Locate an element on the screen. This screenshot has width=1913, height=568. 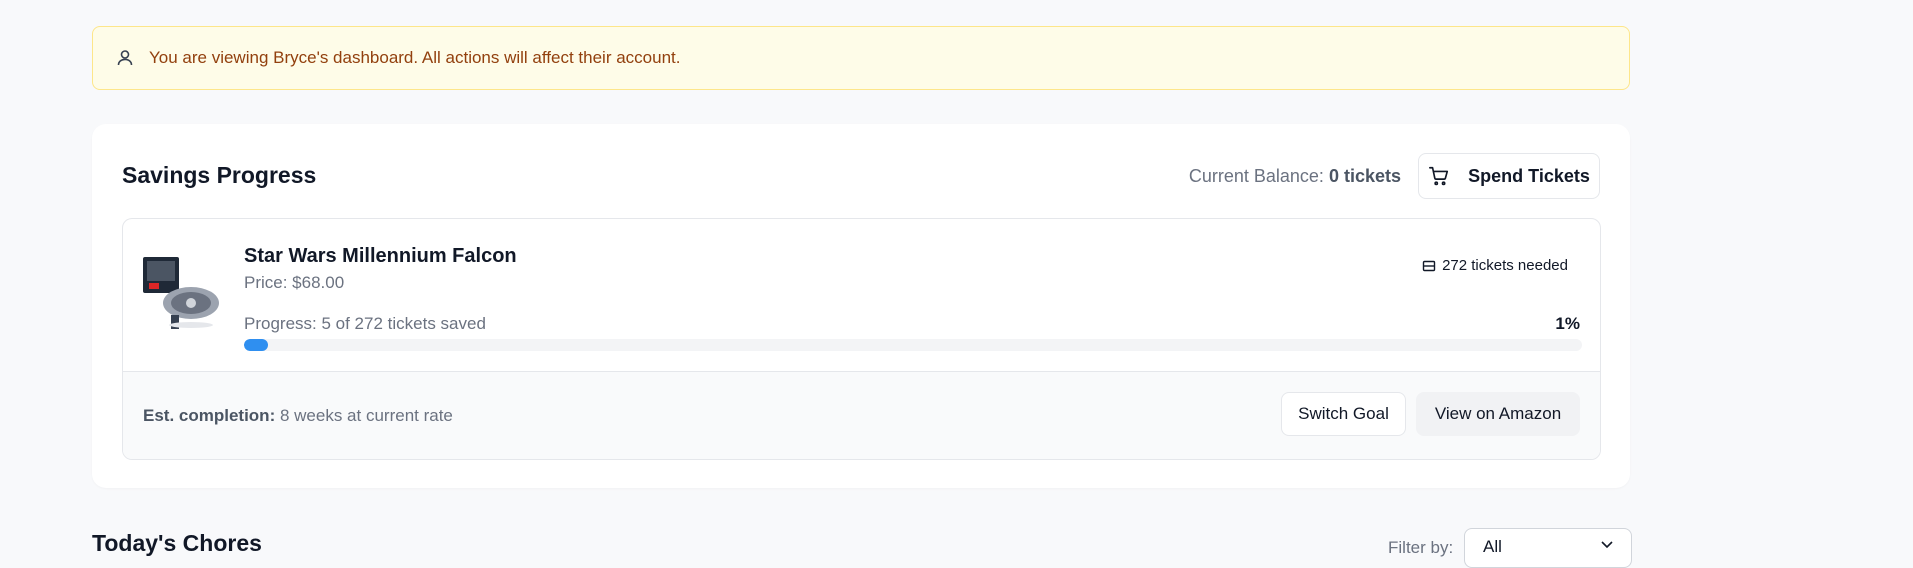
cart-icon is located at coordinates (1439, 176).